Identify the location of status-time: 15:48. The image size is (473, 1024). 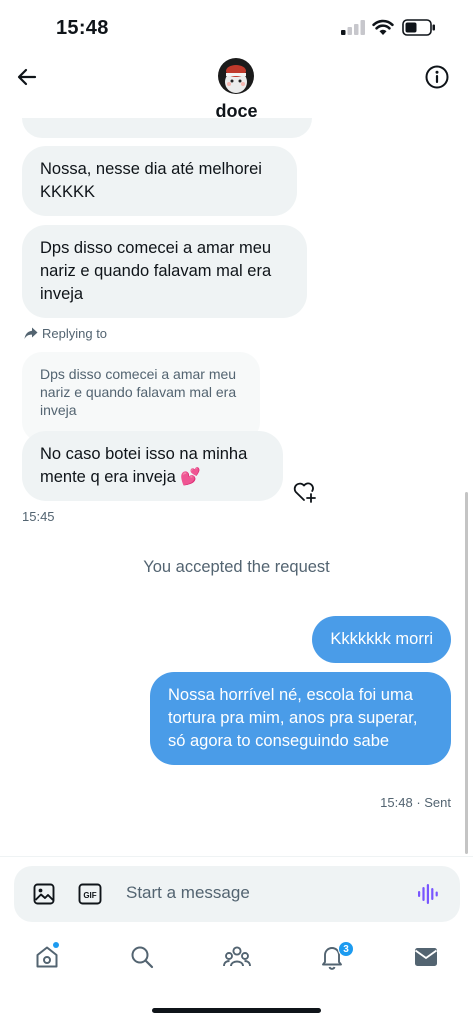
(82, 28).